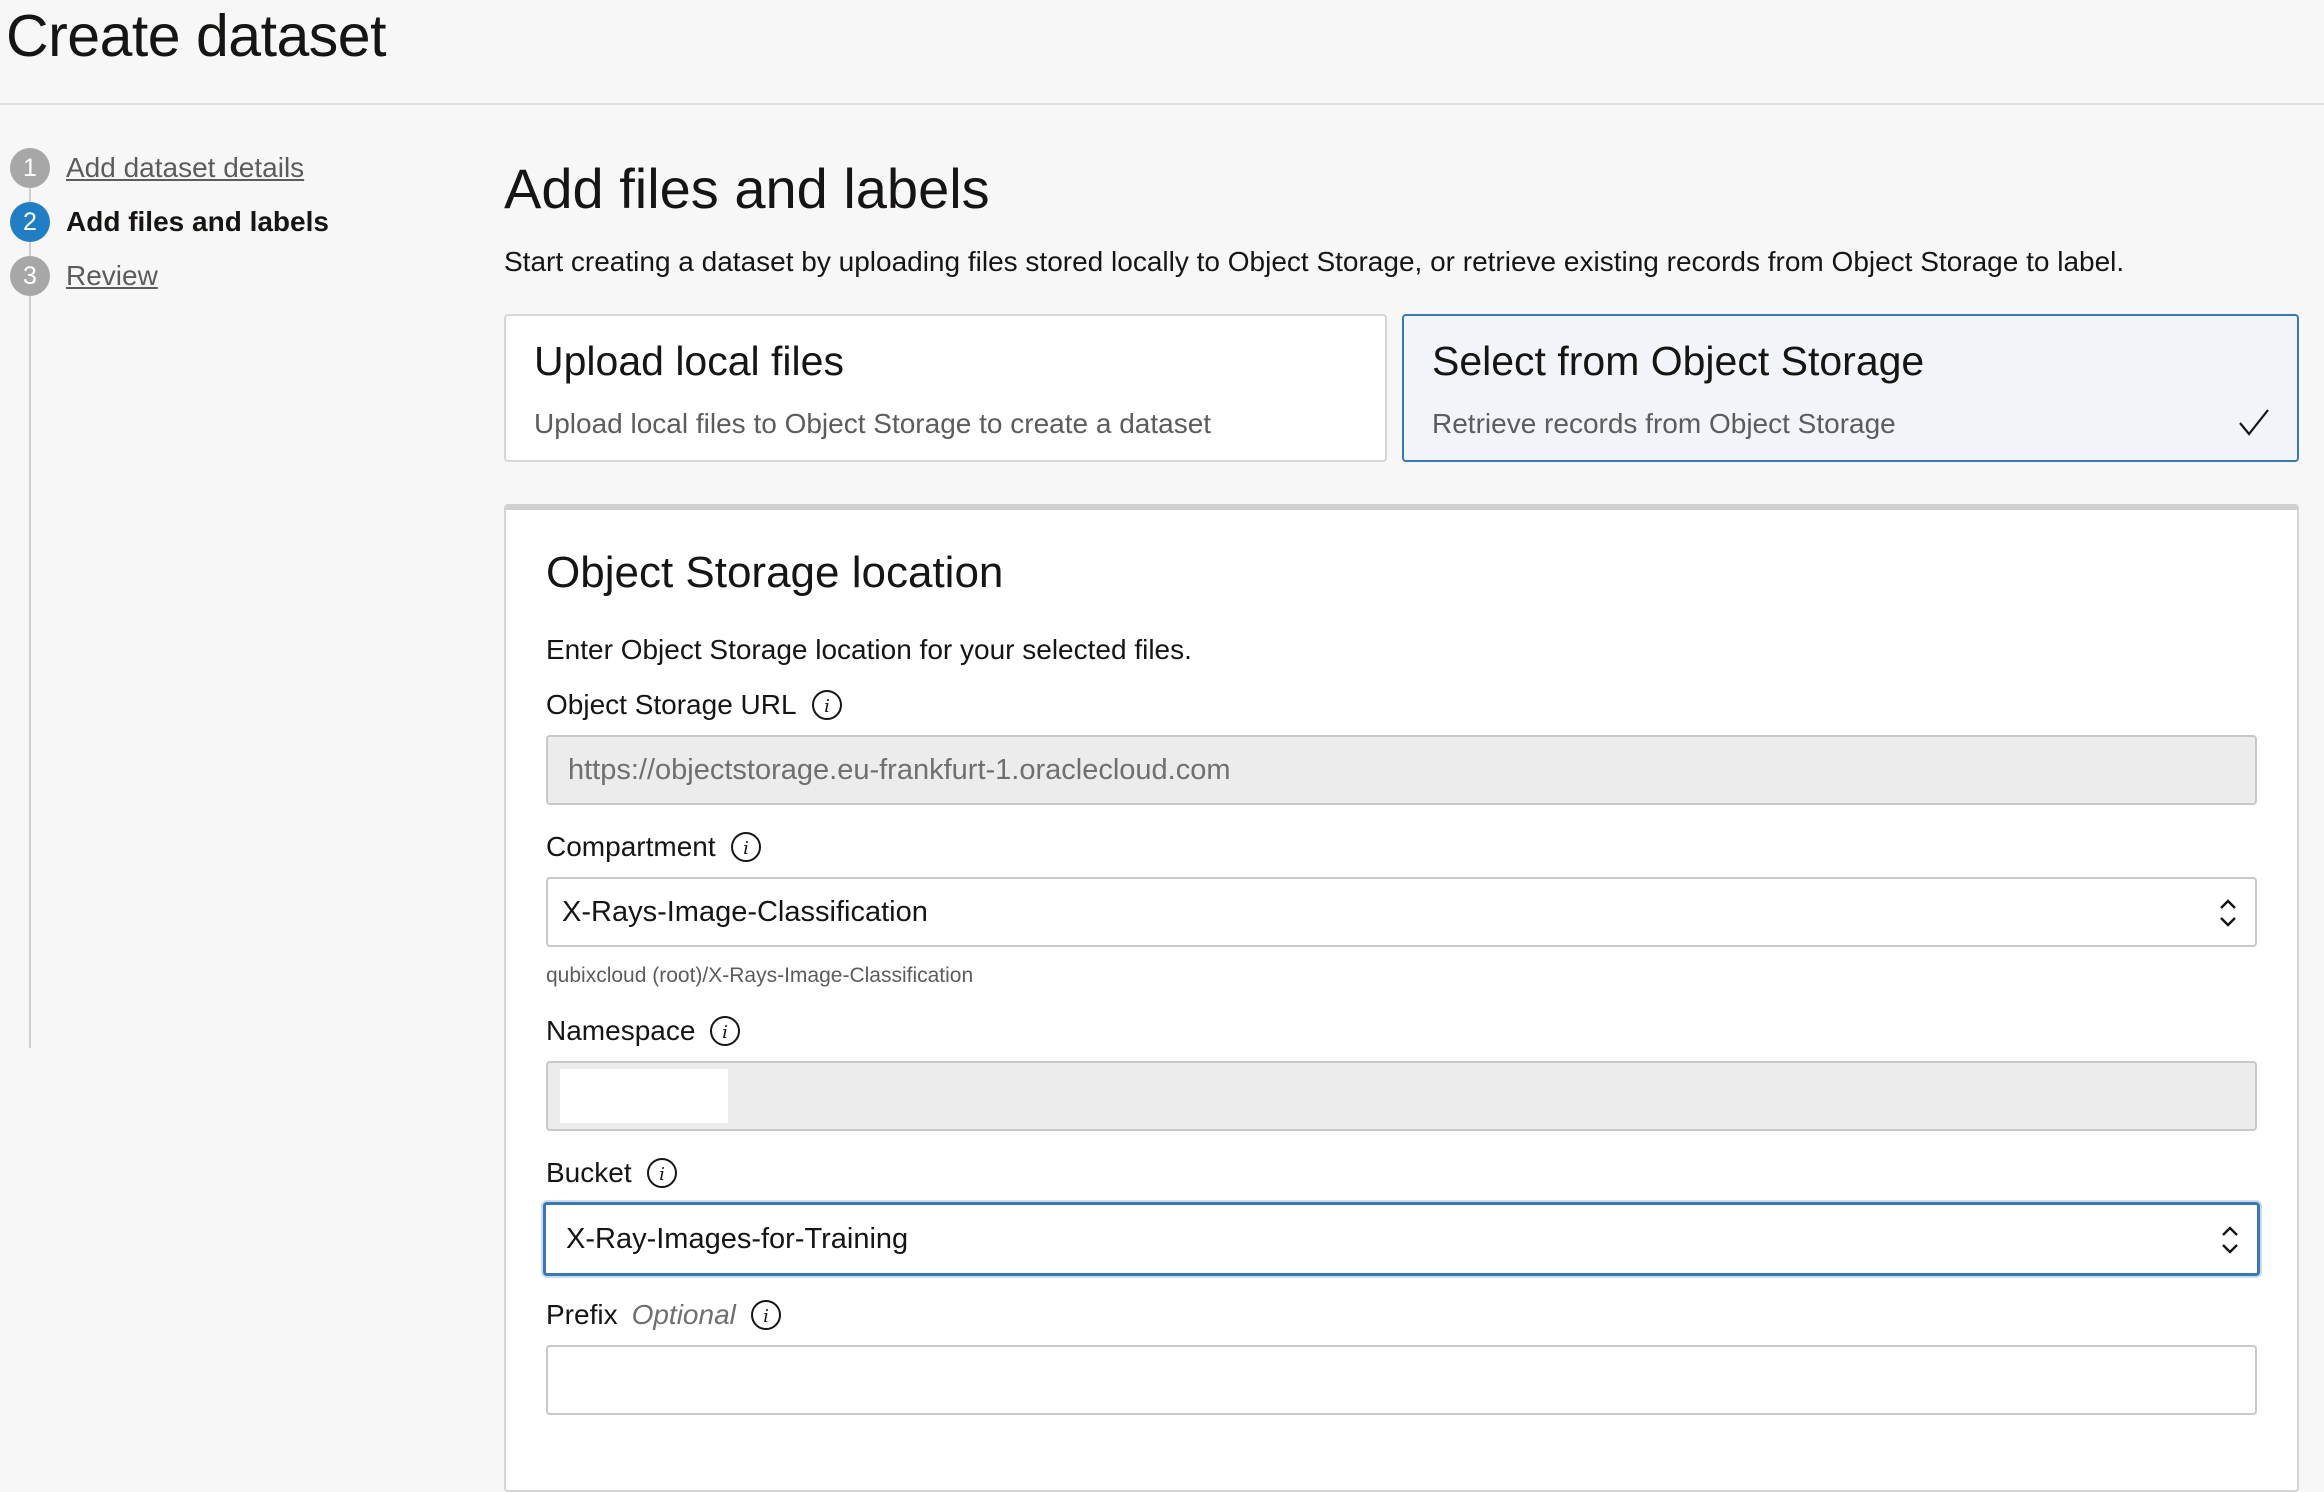 The image size is (2324, 1492). Describe the element at coordinates (1401, 1380) in the screenshot. I see `prefix-input` at that location.